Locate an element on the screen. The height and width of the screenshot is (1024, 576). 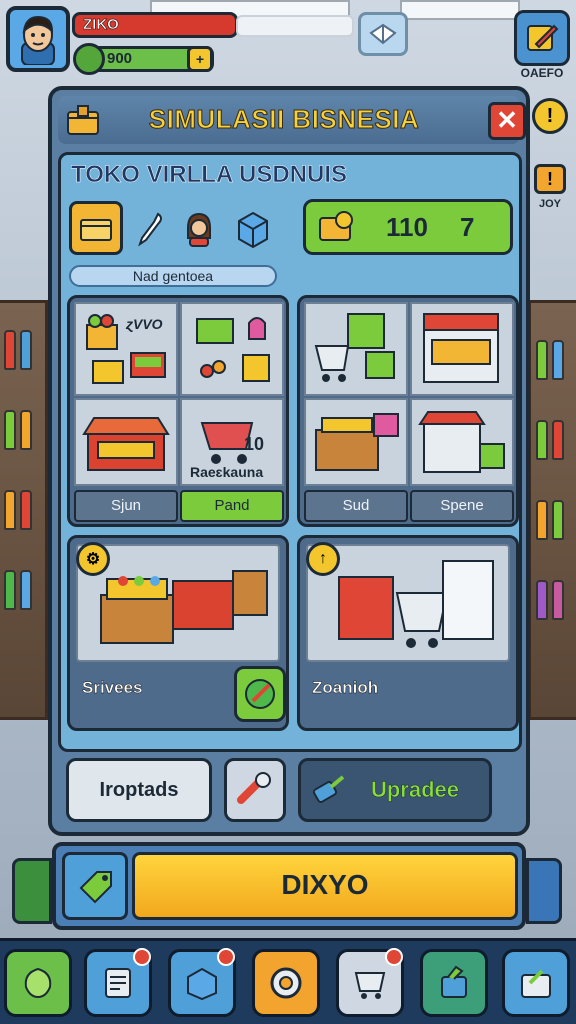
tab-right-1: Sud is located at coordinates (356, 506).